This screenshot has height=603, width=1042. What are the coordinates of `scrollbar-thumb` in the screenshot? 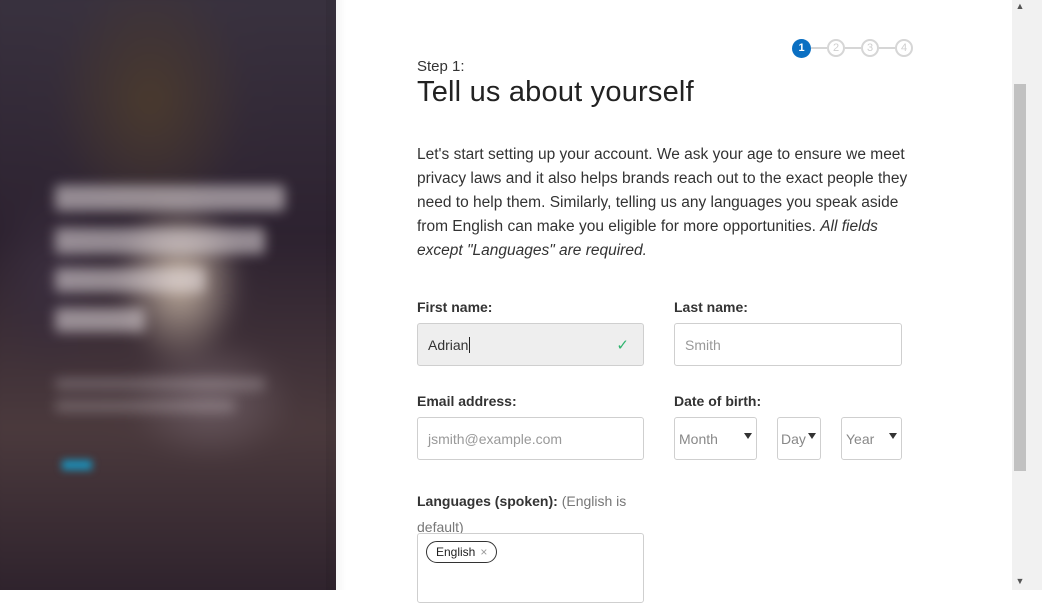 It's located at (1020, 277).